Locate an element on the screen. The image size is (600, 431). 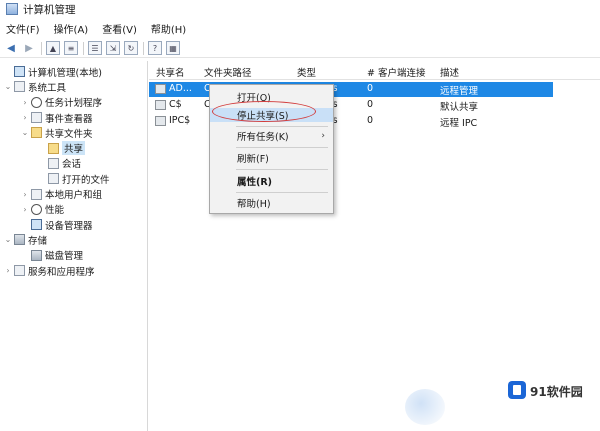
tree-item-performance: › 性能 is located at coordinates (73, 209).